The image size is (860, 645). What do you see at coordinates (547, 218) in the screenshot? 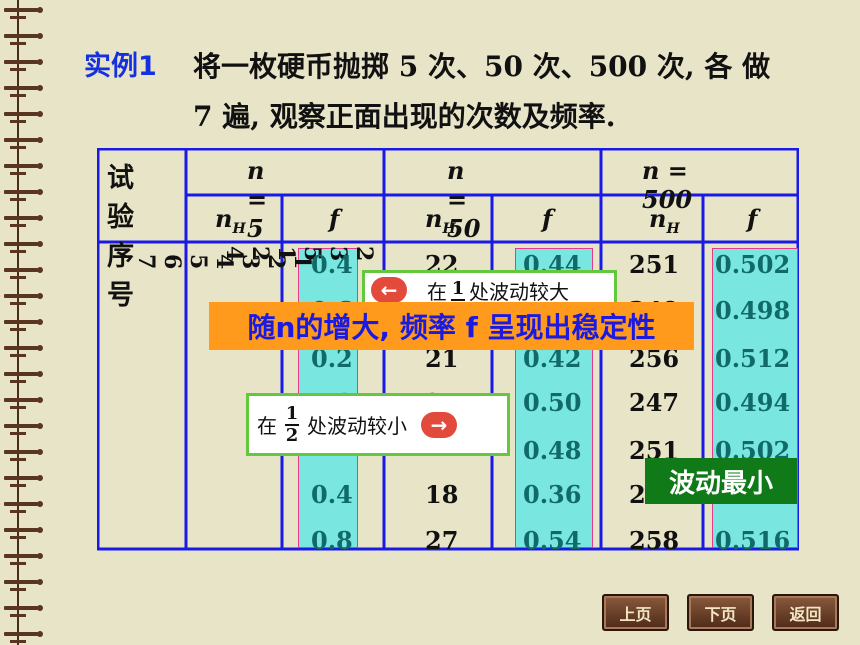
I see `f-header-50: f` at bounding box center [547, 218].